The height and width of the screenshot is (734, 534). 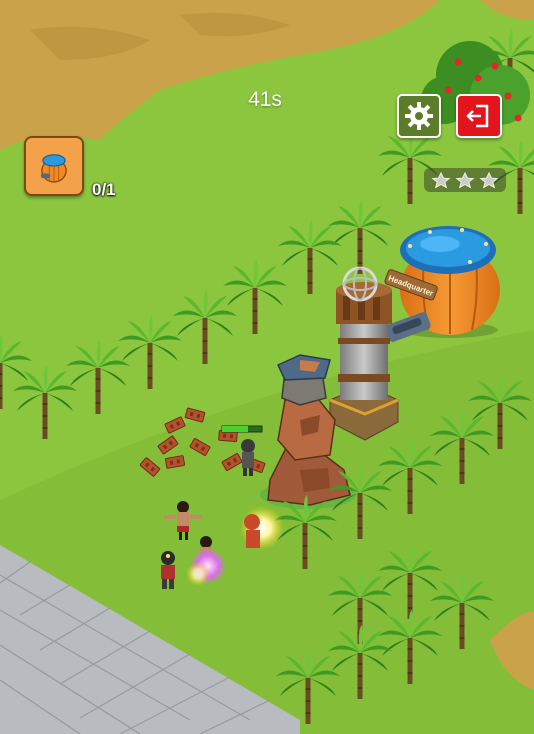 I want to click on attack-effect, so click(x=262, y=528).